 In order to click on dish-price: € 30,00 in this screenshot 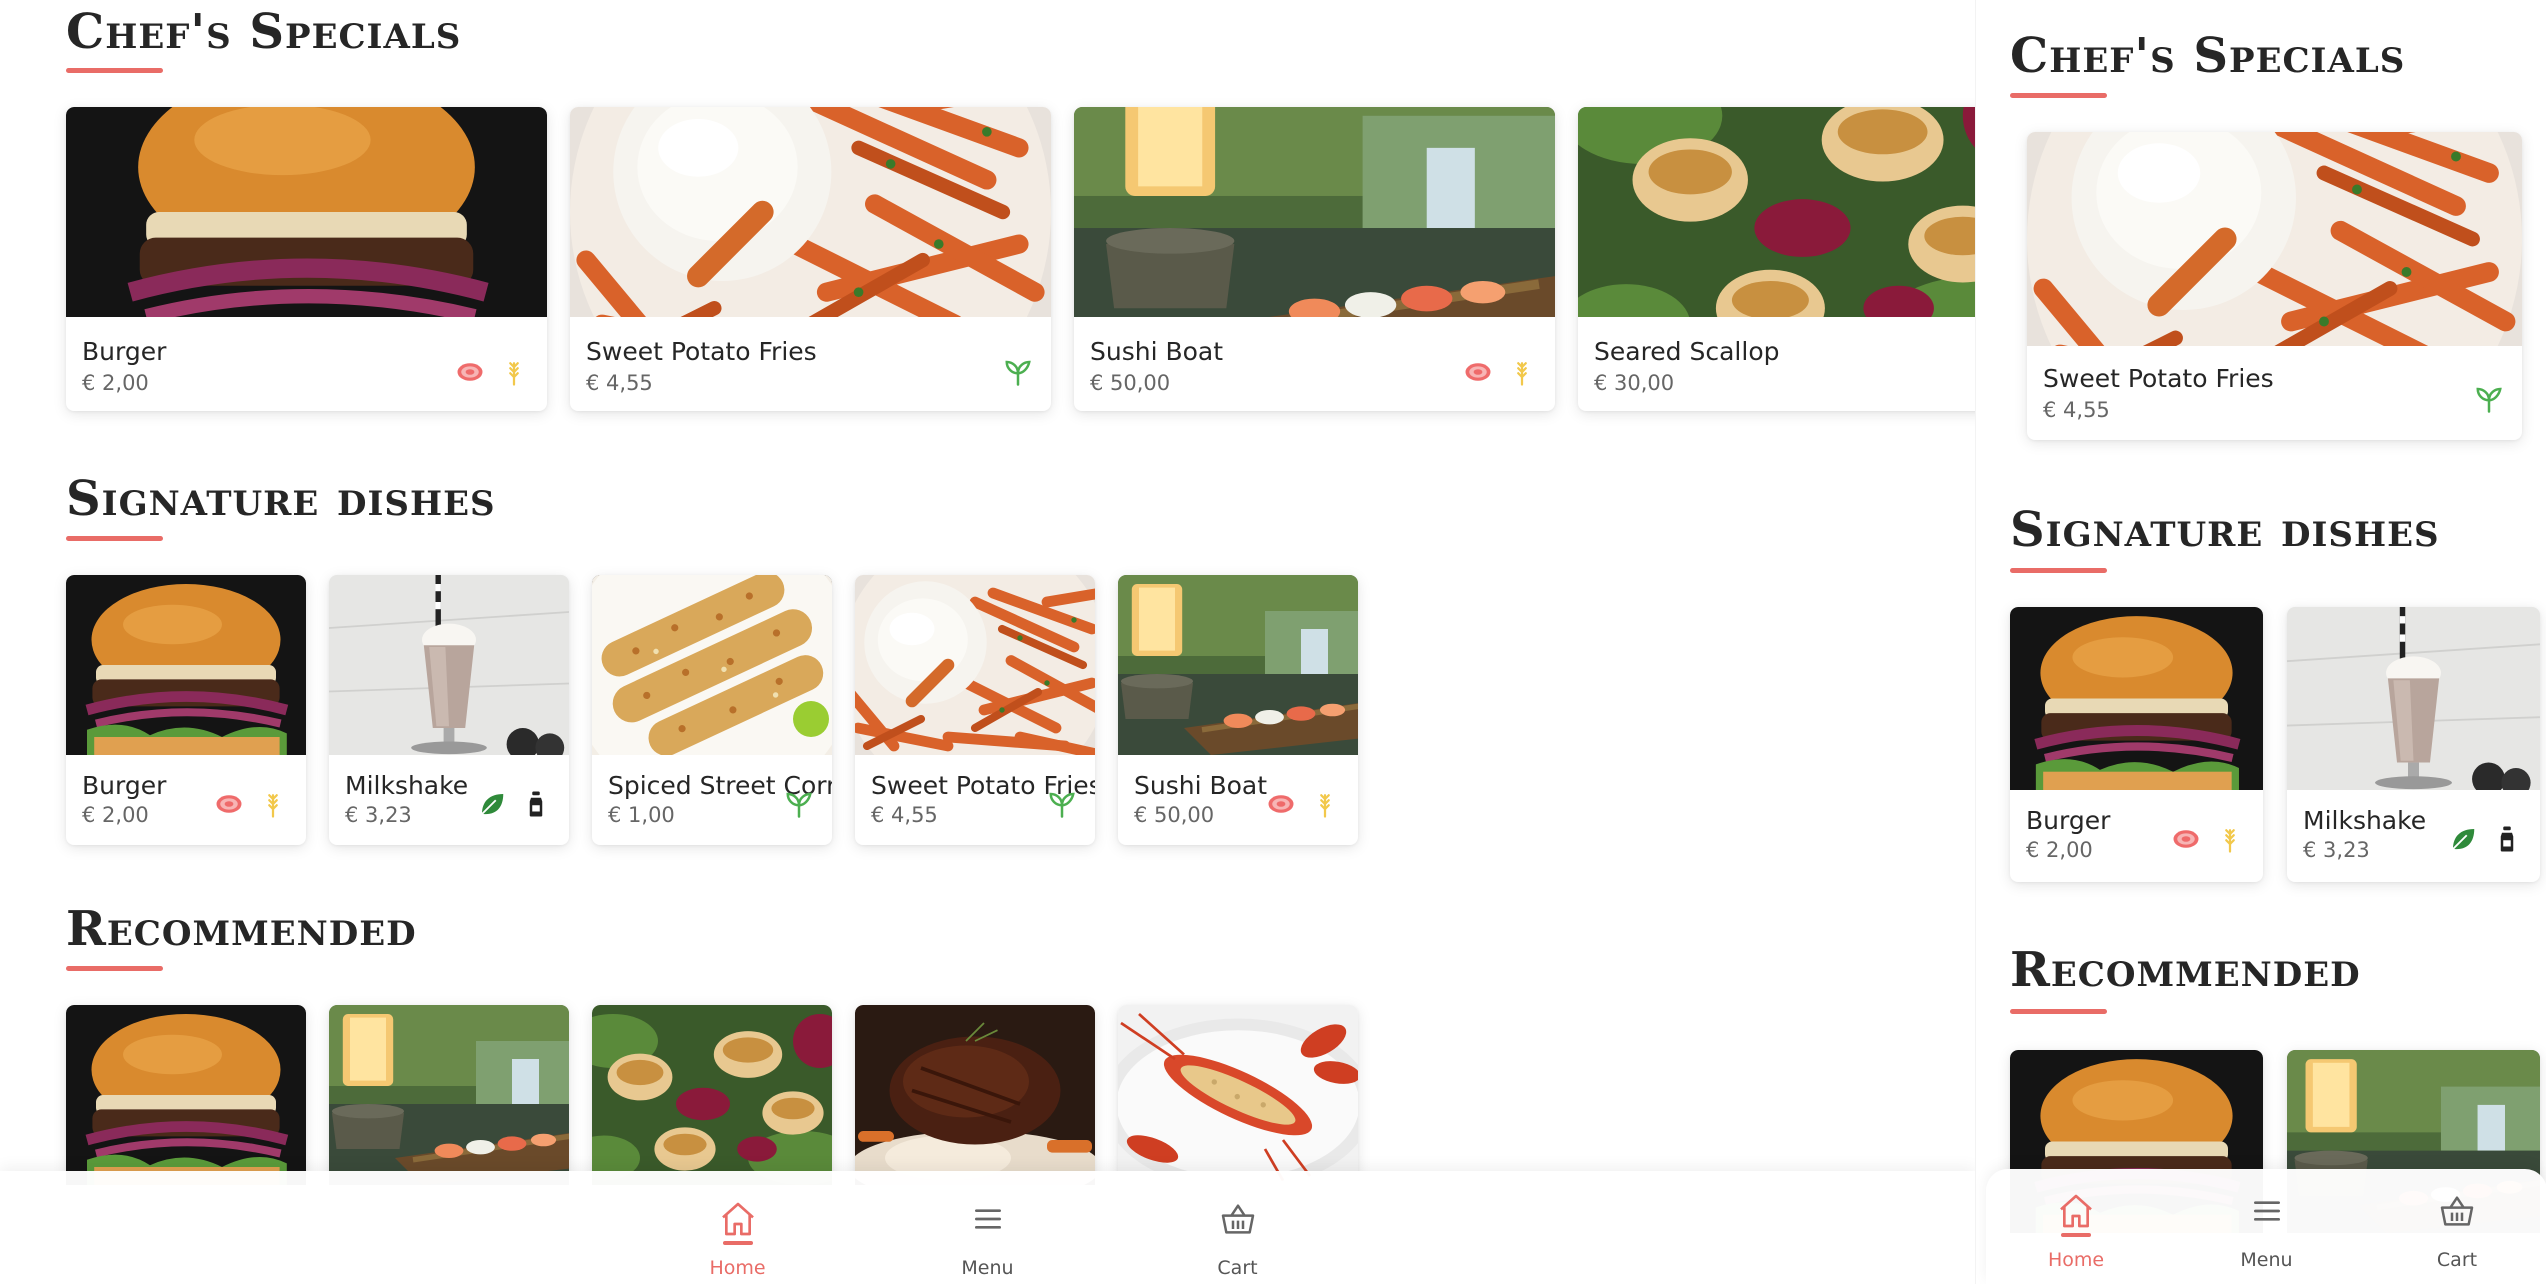, I will do `click(1634, 383)`.